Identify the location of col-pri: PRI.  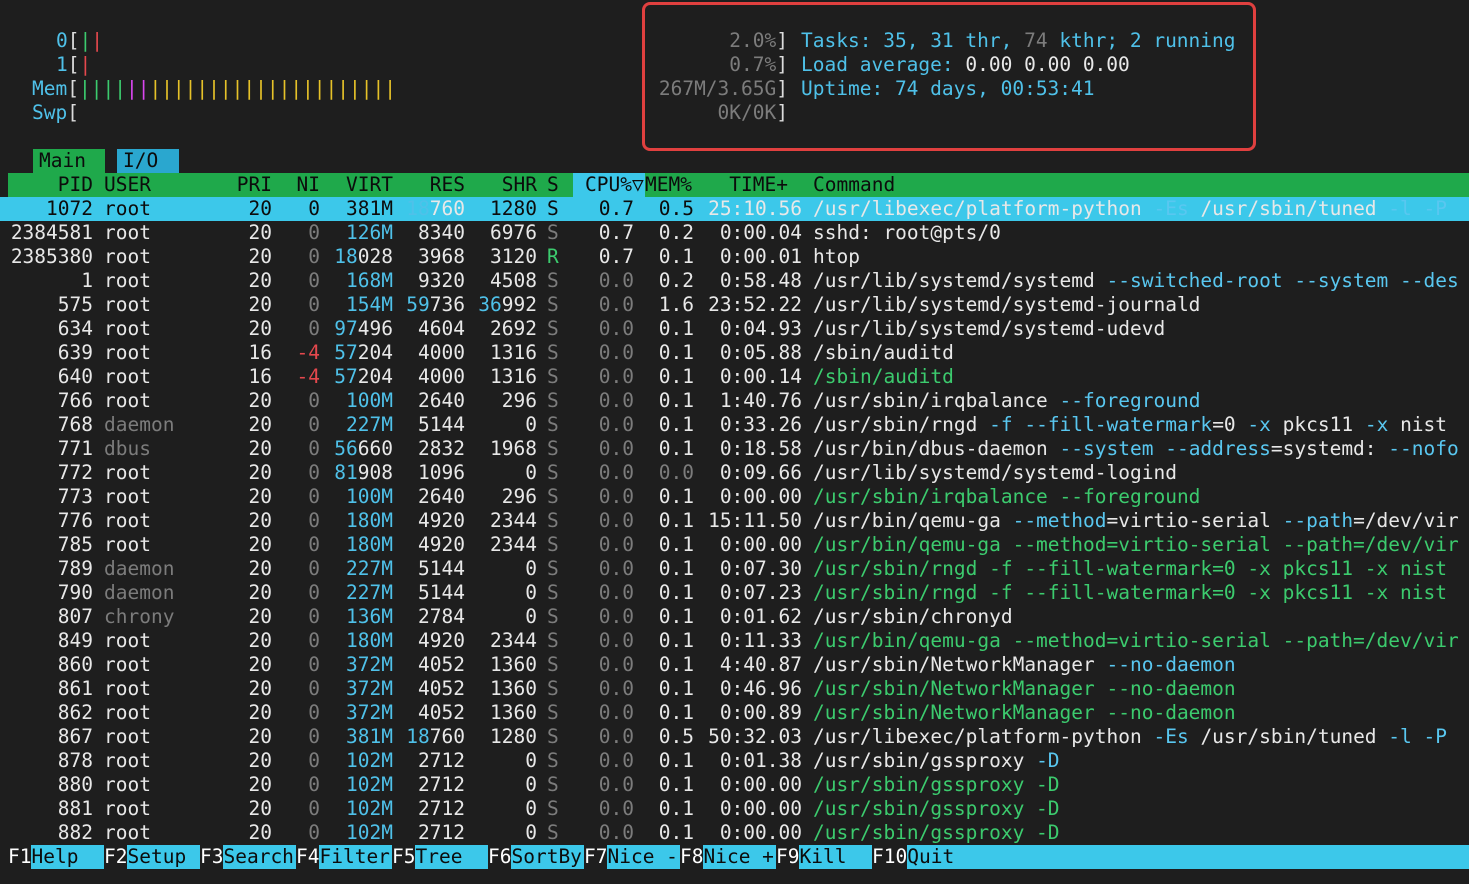
(238, 185).